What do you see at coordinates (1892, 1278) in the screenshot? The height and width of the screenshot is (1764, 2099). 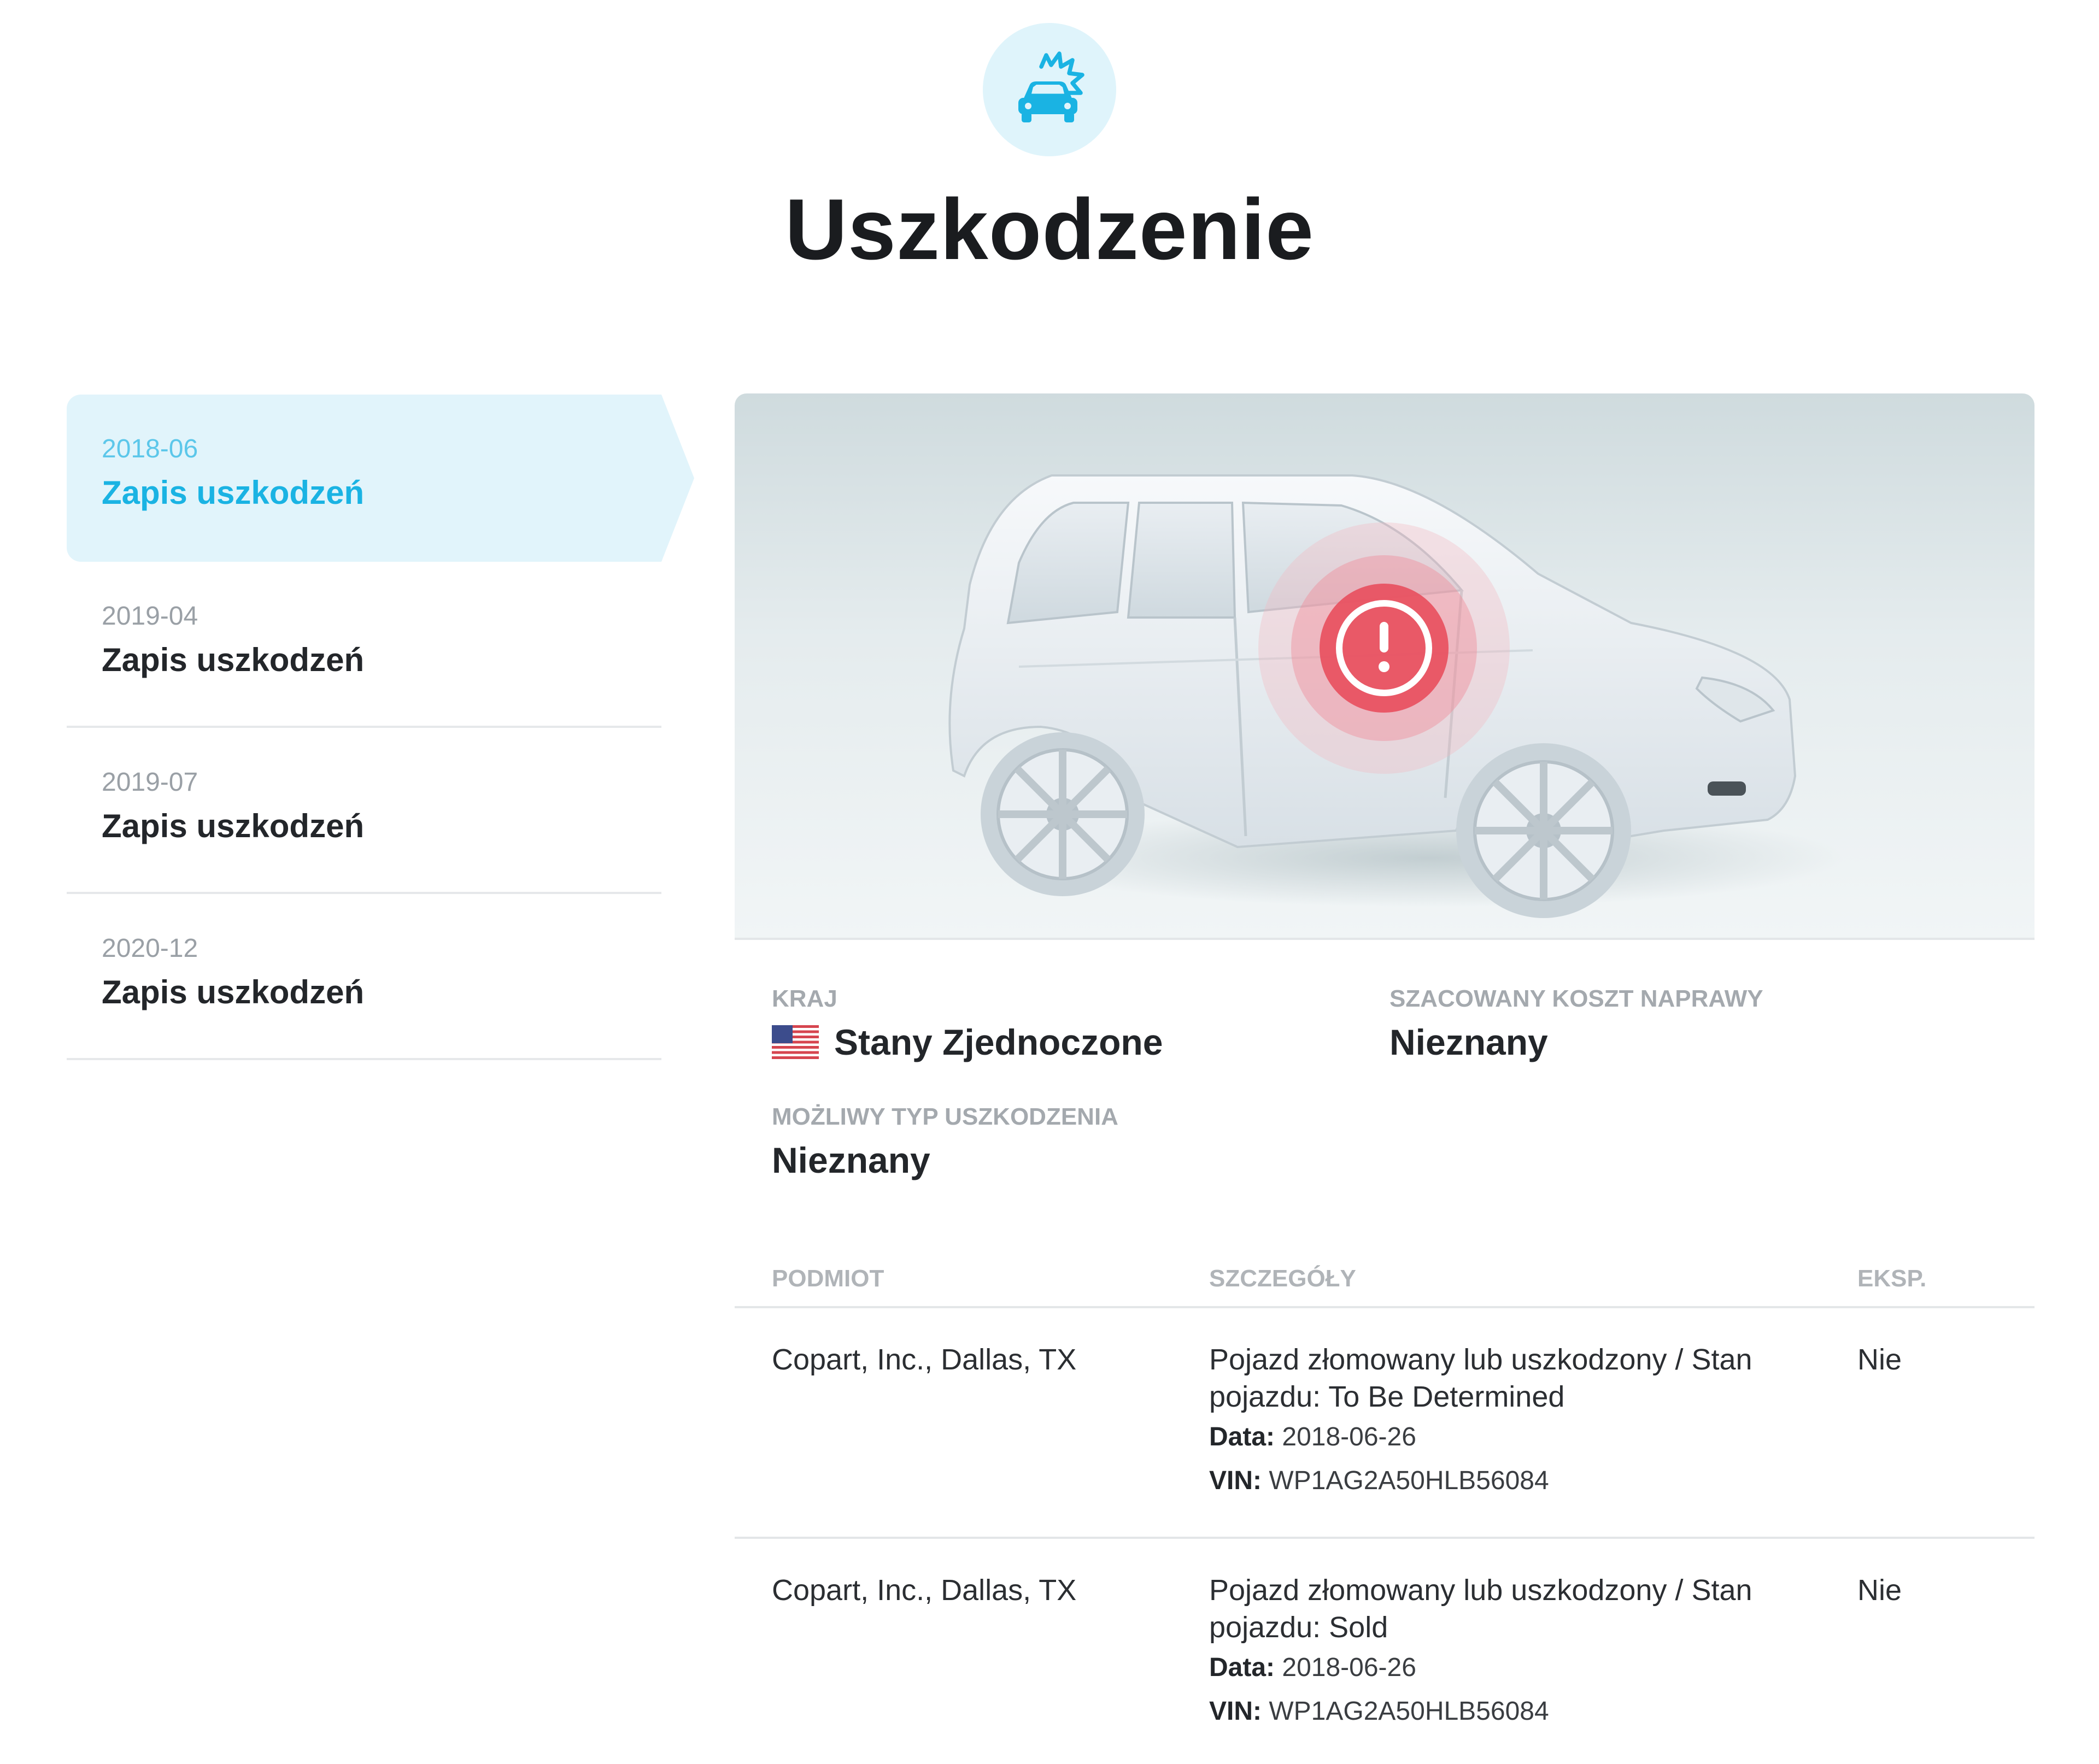 I see `column-header-export: EKSP.` at bounding box center [1892, 1278].